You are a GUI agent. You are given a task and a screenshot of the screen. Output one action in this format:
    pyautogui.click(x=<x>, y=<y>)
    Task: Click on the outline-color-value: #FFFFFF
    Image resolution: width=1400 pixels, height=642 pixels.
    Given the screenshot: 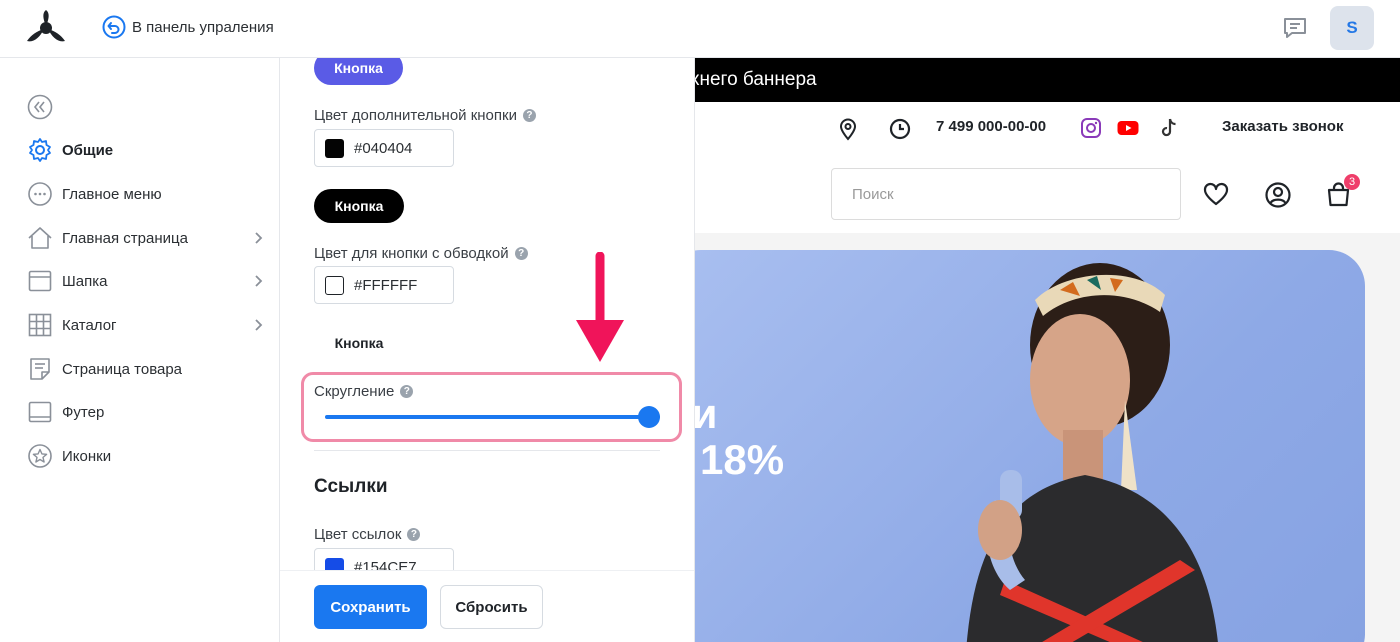 What is the action you would take?
    pyautogui.click(x=386, y=285)
    